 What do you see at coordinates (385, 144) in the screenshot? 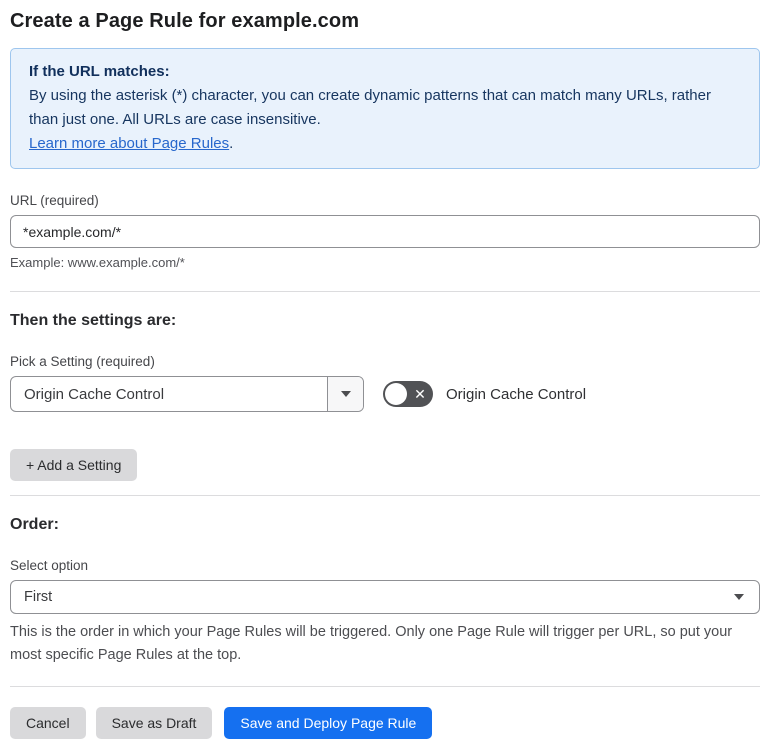
I see `info-box-link-line: Learn more about Page Rules.` at bounding box center [385, 144].